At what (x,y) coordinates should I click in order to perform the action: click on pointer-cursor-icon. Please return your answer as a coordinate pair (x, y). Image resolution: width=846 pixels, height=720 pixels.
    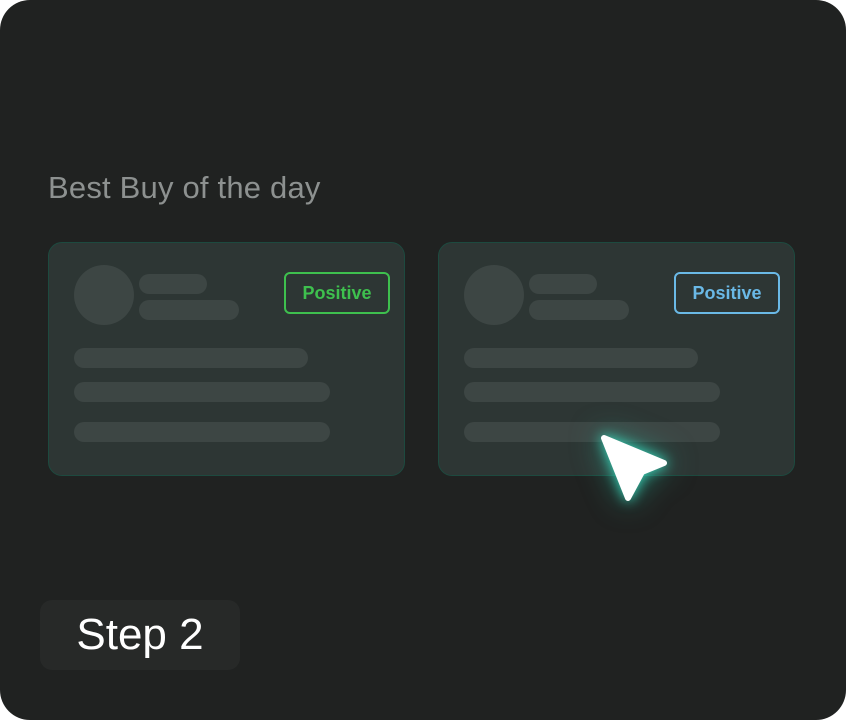
    Looking at the image, I should click on (634, 468).